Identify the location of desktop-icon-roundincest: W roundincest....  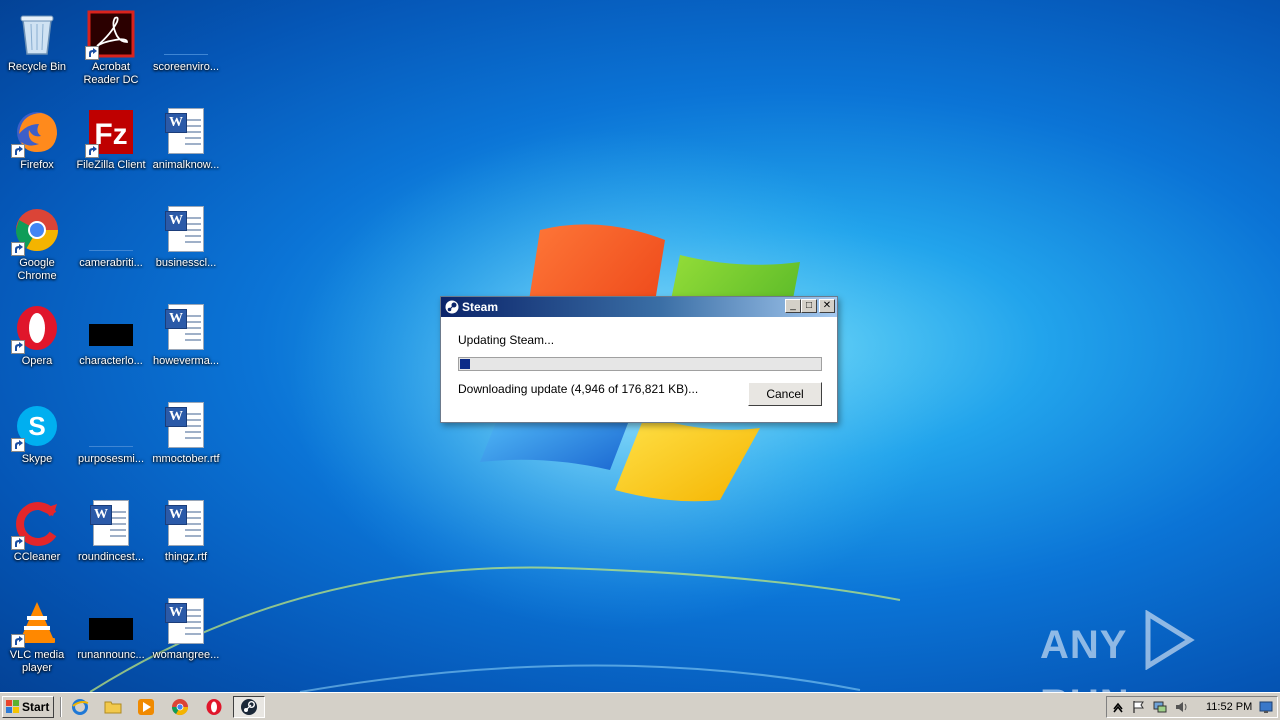
(111, 541).